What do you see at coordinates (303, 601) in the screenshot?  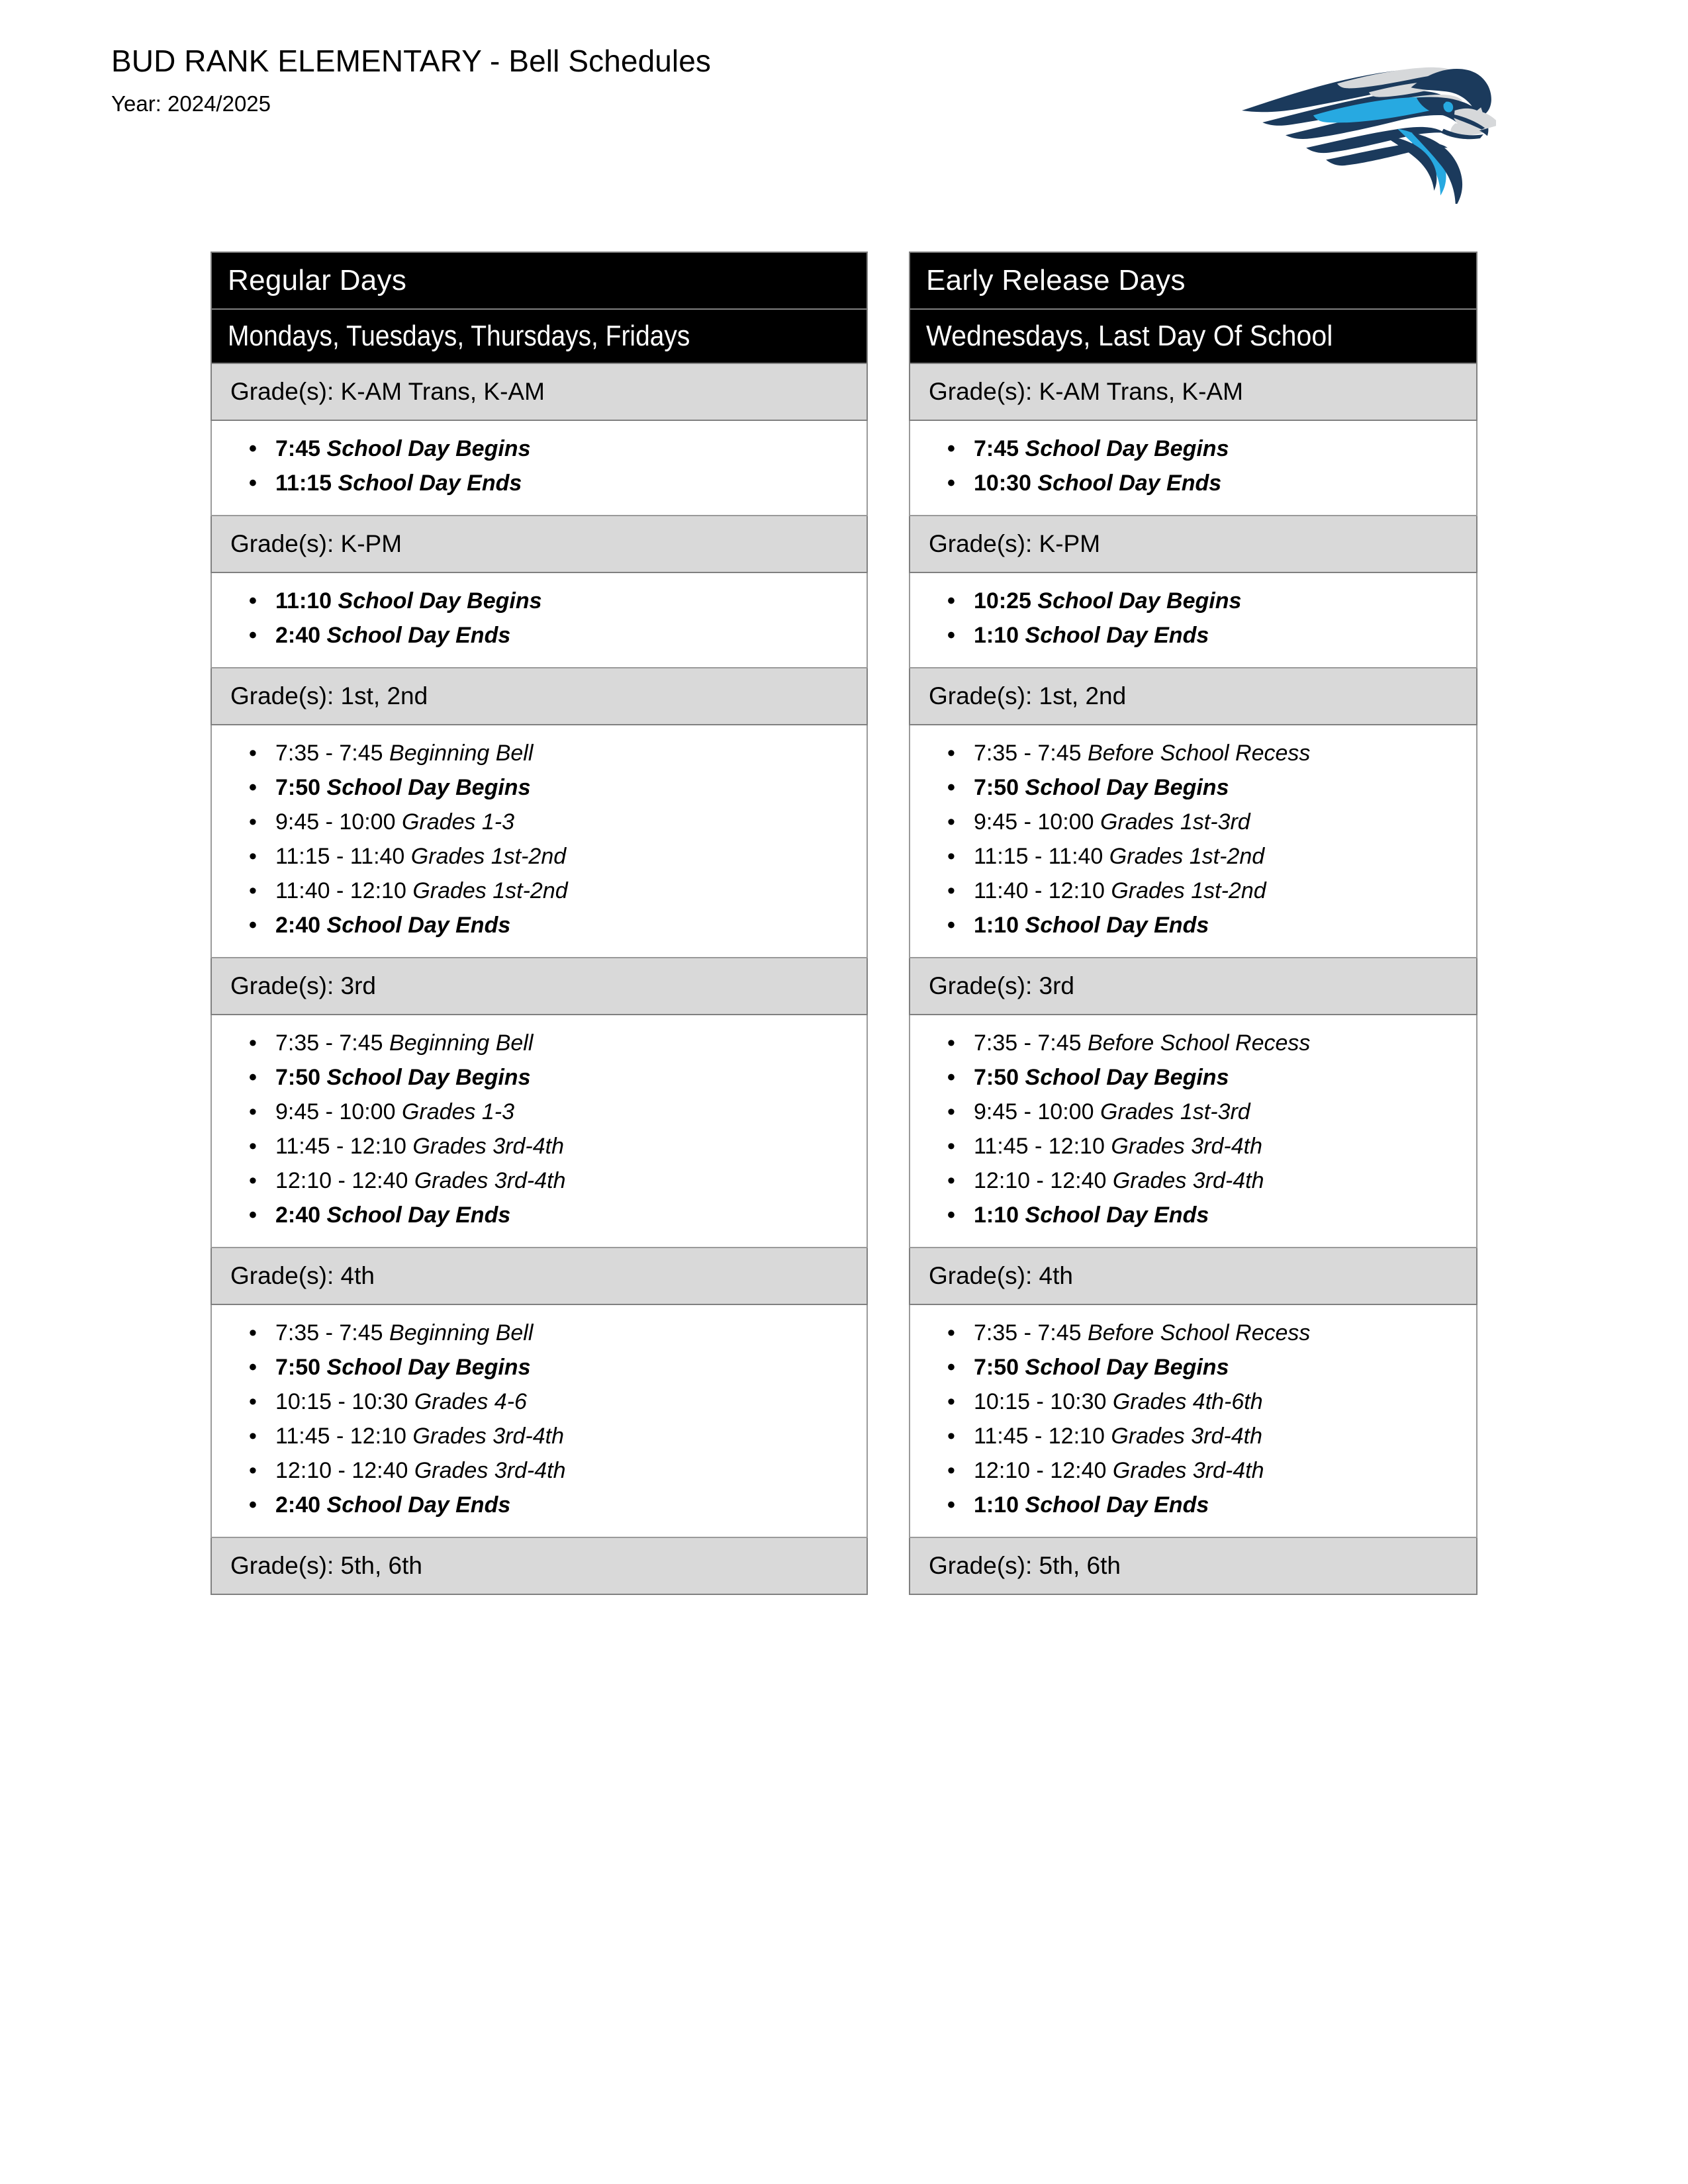 I see `bell-time-value: 11:10` at bounding box center [303, 601].